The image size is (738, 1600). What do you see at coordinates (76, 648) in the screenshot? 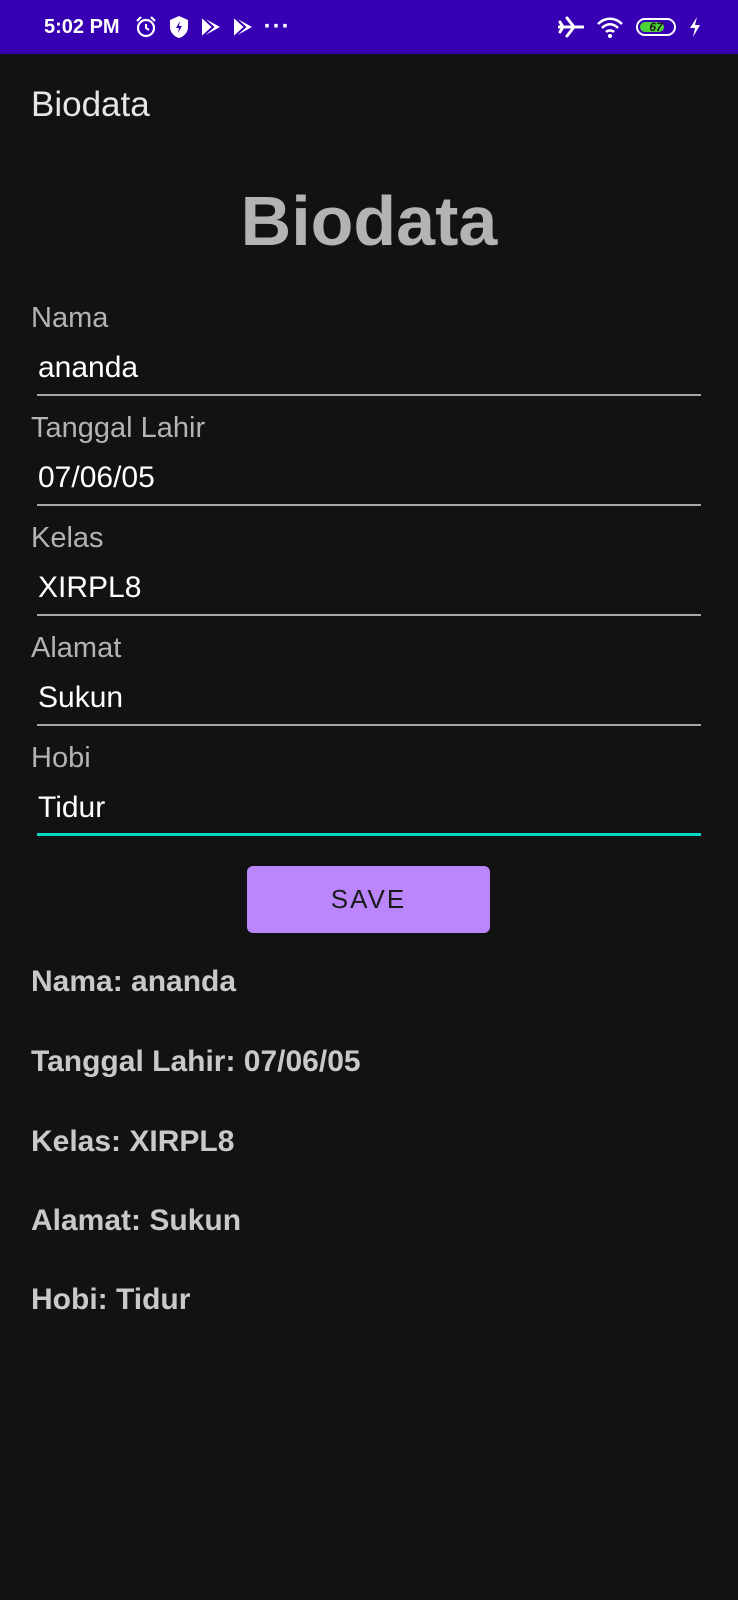
I see `alamat-label: Alamat` at bounding box center [76, 648].